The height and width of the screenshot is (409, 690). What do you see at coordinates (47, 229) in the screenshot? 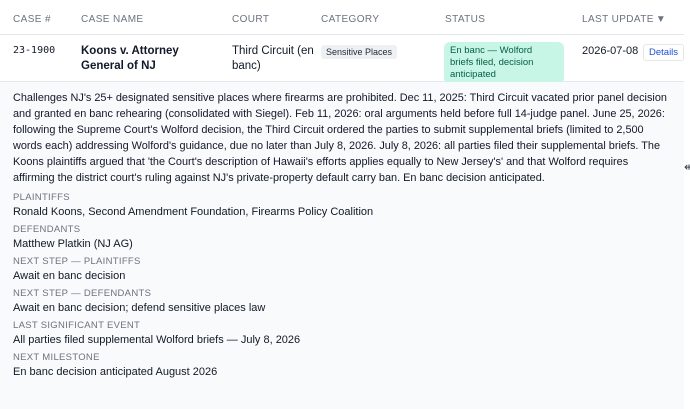
I see `defendants-label: DEFENDANTS` at bounding box center [47, 229].